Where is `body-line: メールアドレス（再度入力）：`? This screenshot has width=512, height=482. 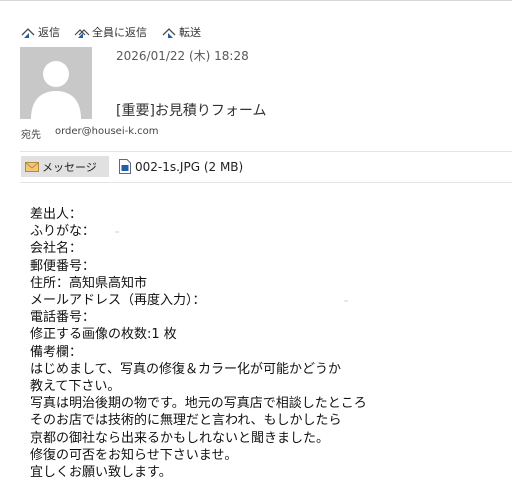 body-line: メールアドレス（再度入力）： is located at coordinates (198, 300).